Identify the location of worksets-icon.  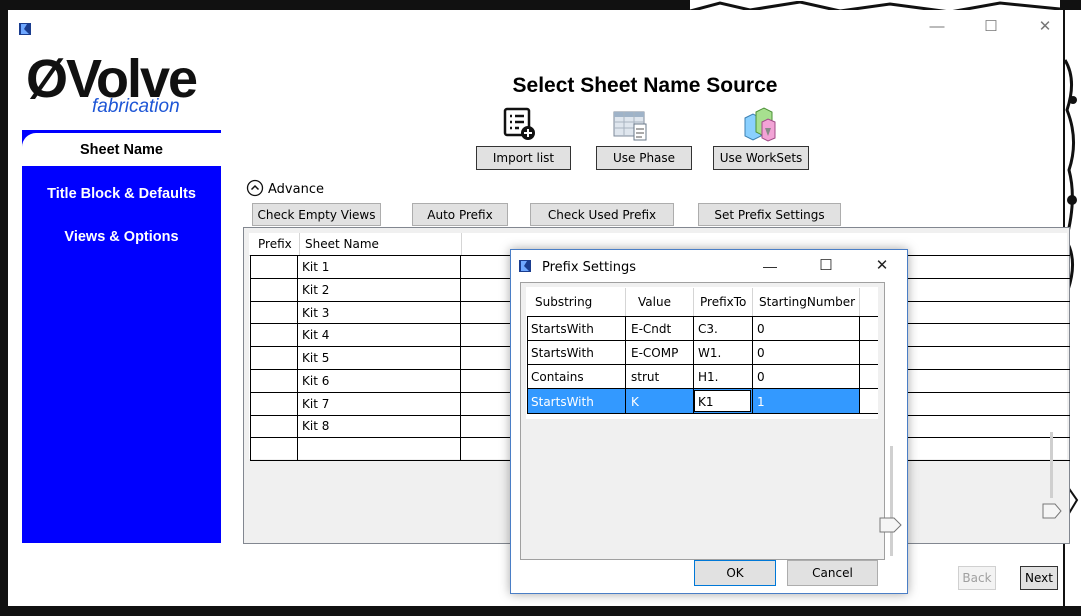
(760, 125).